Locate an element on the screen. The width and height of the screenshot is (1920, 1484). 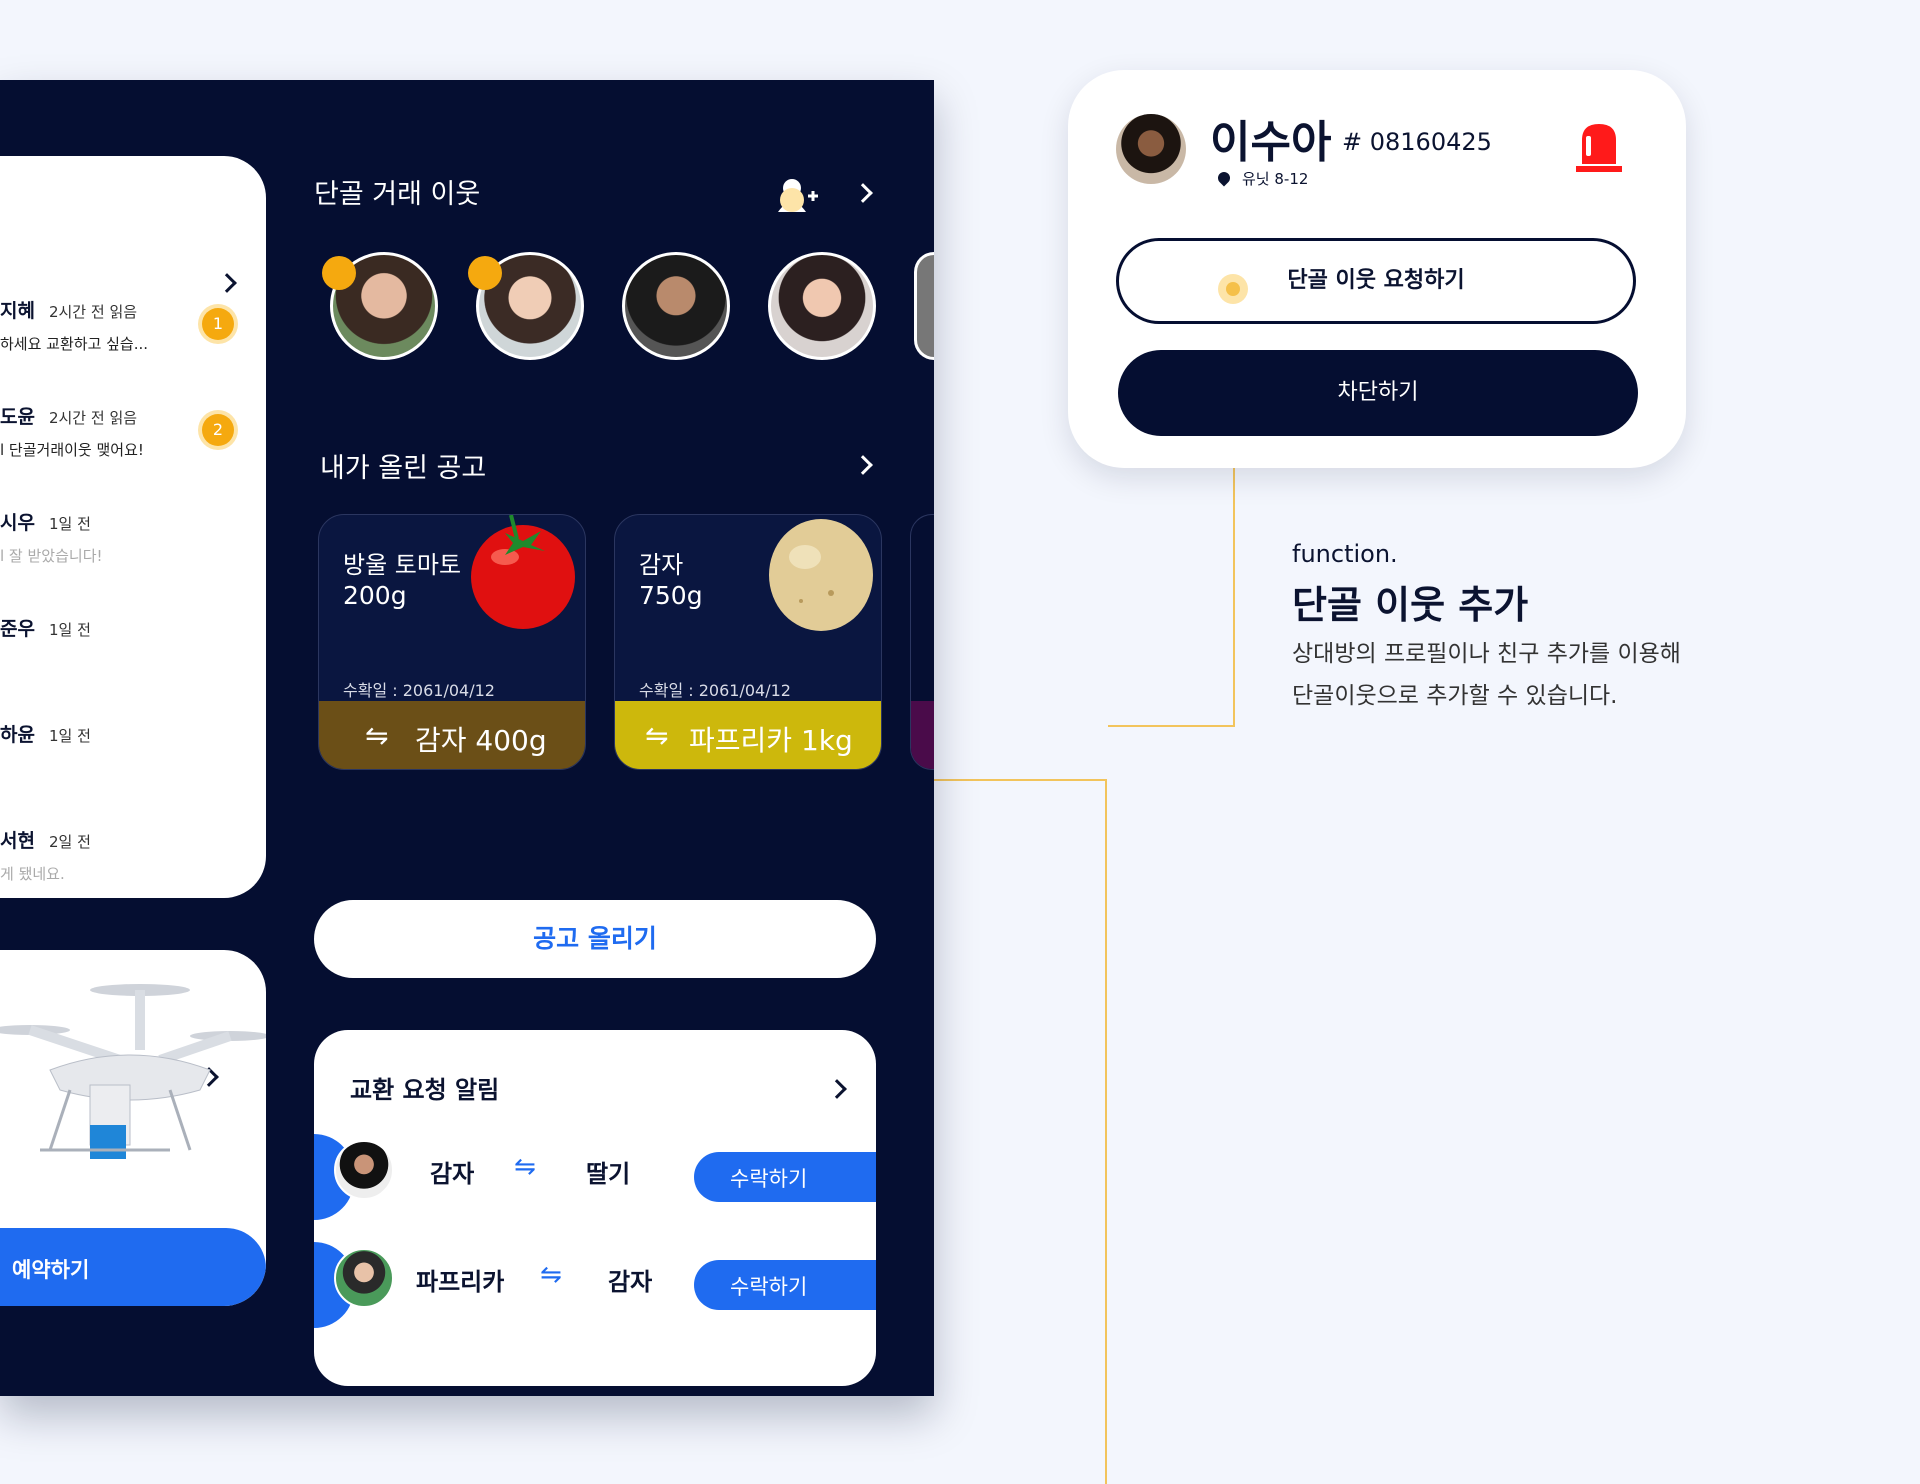
neighbor-request-button: 단골 이웃 요청하기 is located at coordinates (1376, 281).